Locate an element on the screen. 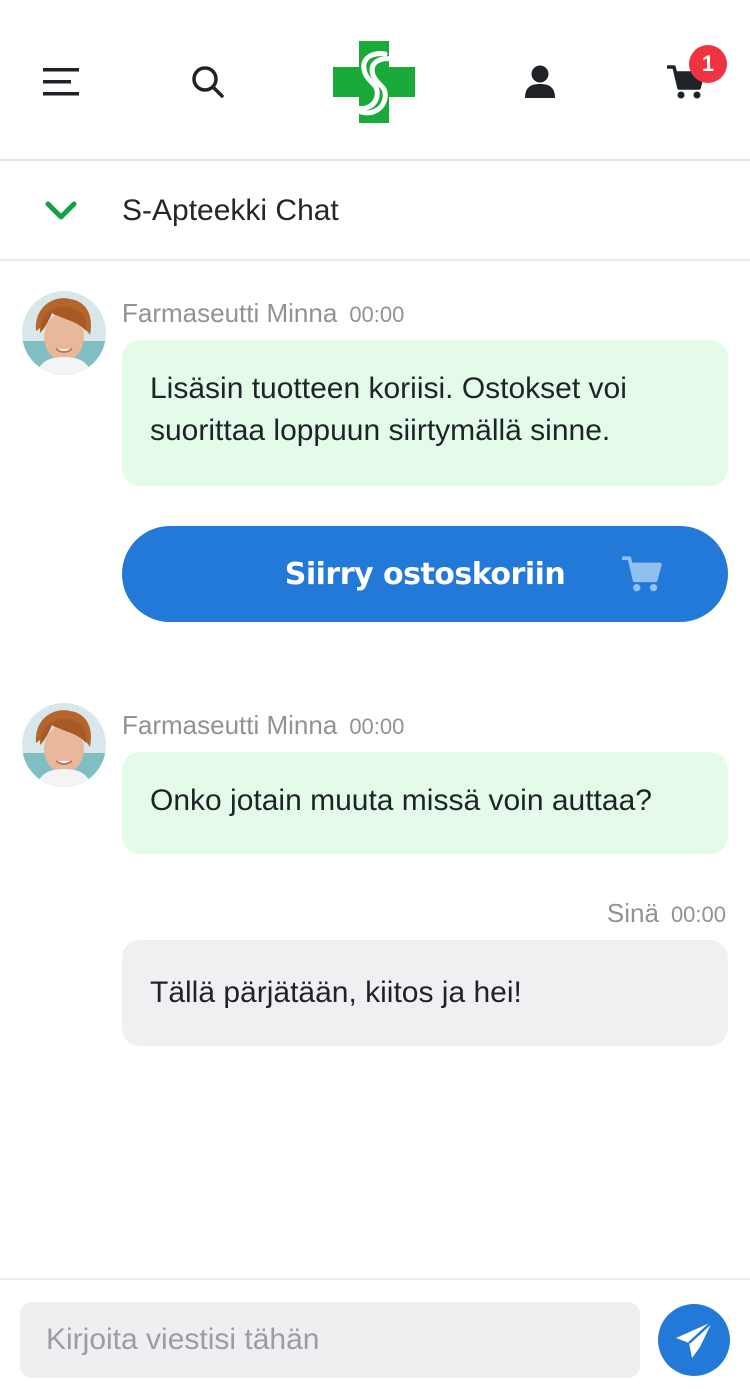 This screenshot has height=1400, width=750. chat-header: S-Apteekki Chat is located at coordinates (375, 211).